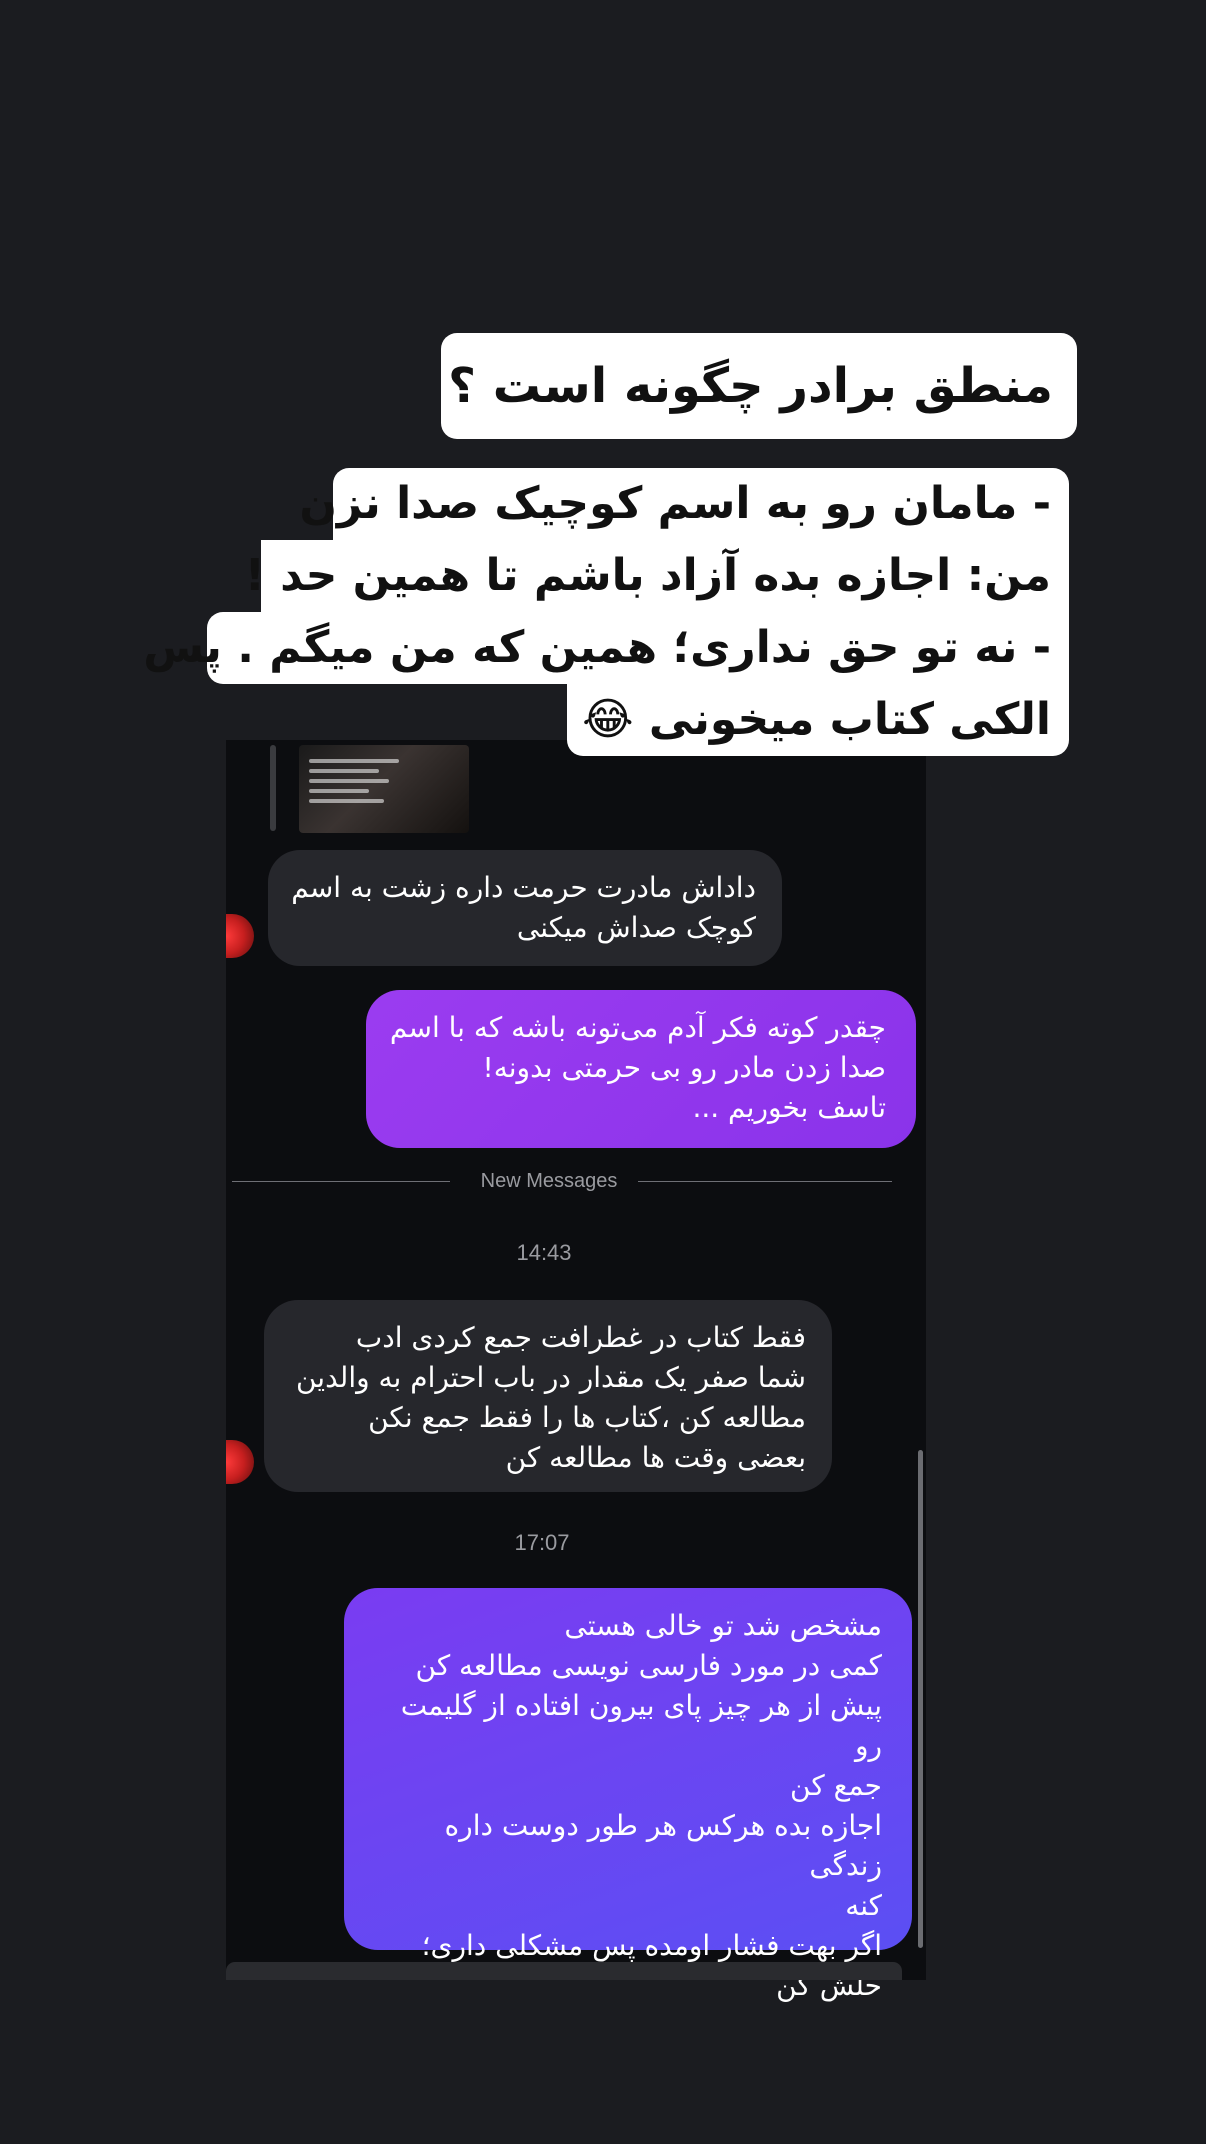 This screenshot has height=2144, width=1206. What do you see at coordinates (542, 1542) in the screenshot?
I see `timestamp: 17:07` at bounding box center [542, 1542].